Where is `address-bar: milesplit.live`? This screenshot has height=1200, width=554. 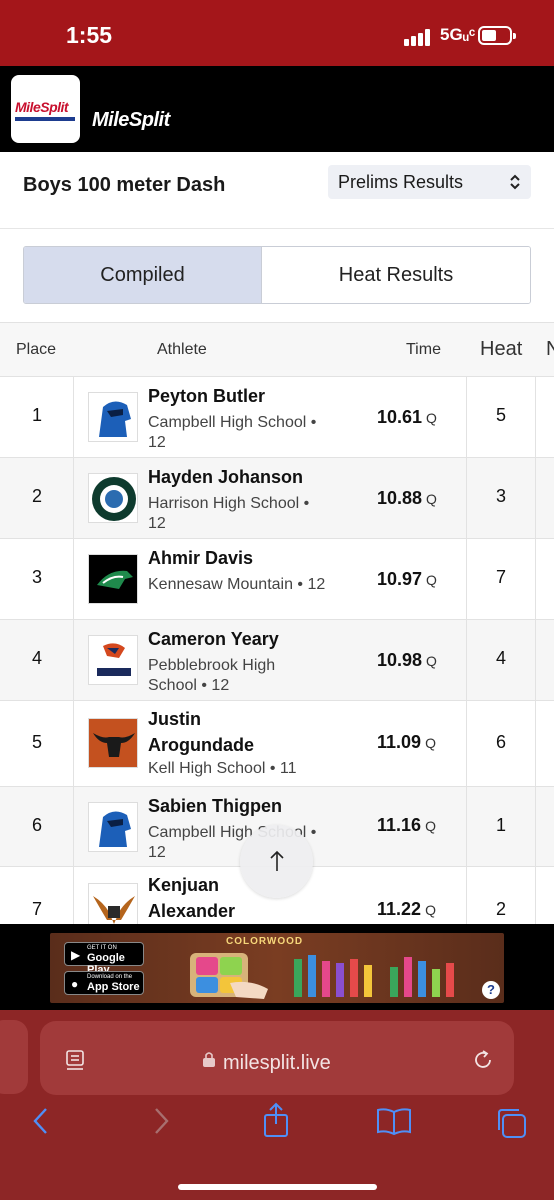 address-bar: milesplit.live is located at coordinates (277, 1058).